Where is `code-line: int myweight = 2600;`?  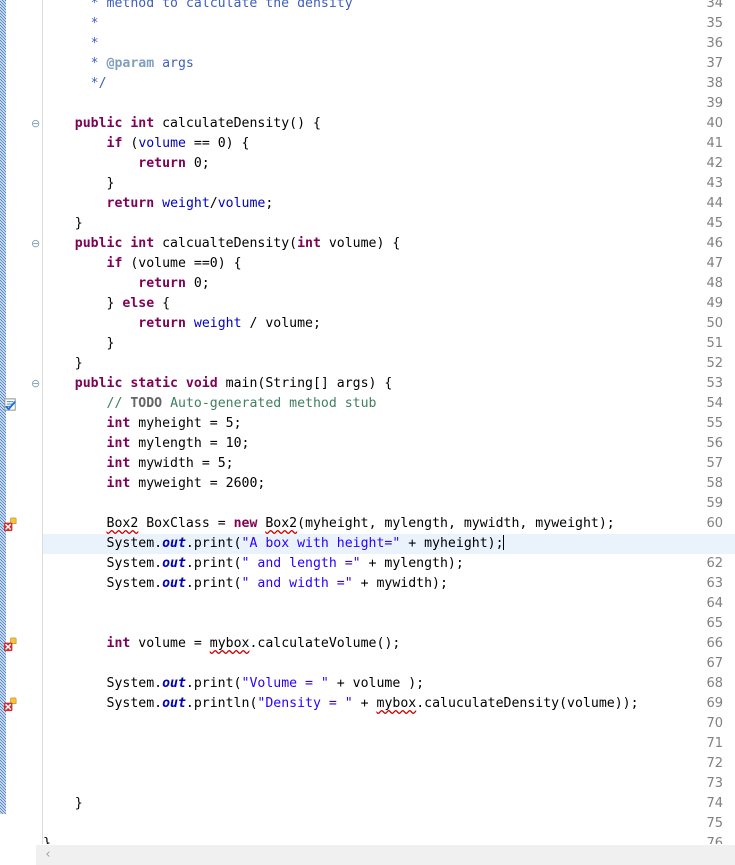 code-line: int myweight = 2600; is located at coordinates (389, 484).